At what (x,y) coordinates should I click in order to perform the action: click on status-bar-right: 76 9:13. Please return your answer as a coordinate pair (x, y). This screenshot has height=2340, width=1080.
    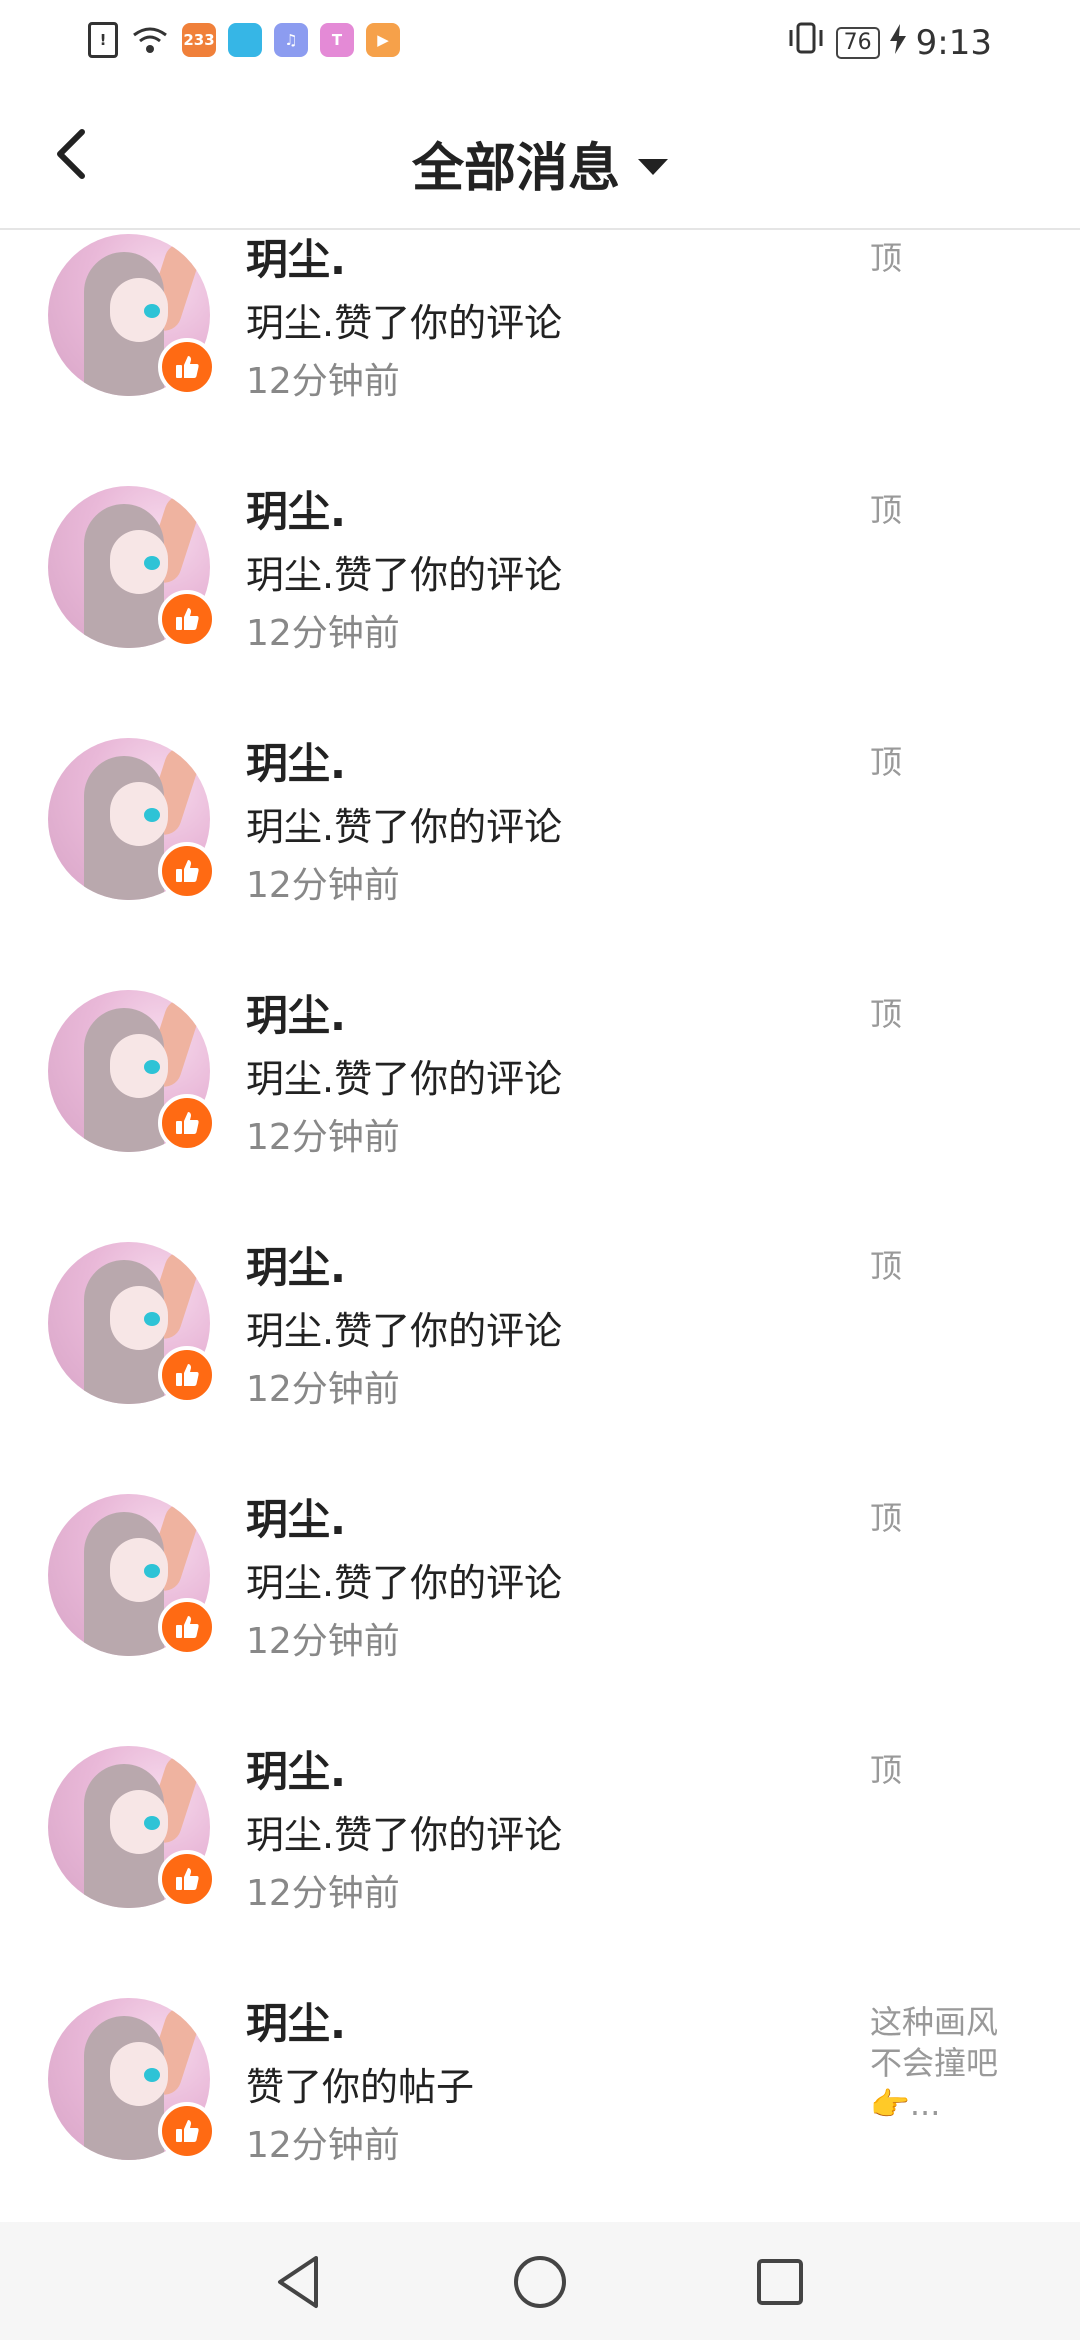
    Looking at the image, I should click on (889, 42).